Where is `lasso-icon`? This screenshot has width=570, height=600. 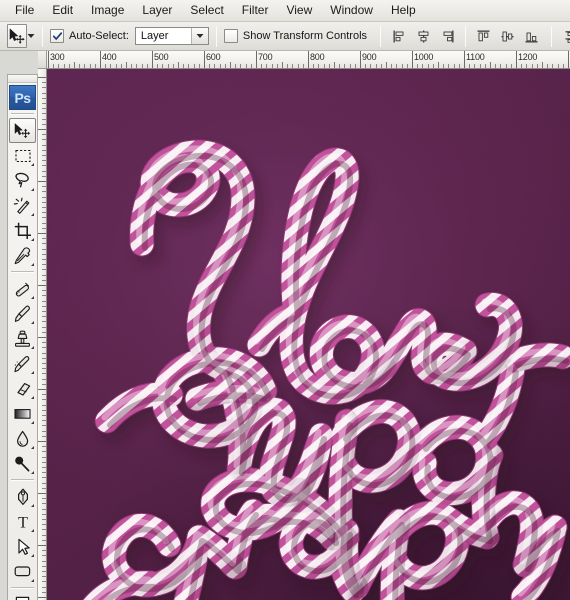 lasso-icon is located at coordinates (22, 179).